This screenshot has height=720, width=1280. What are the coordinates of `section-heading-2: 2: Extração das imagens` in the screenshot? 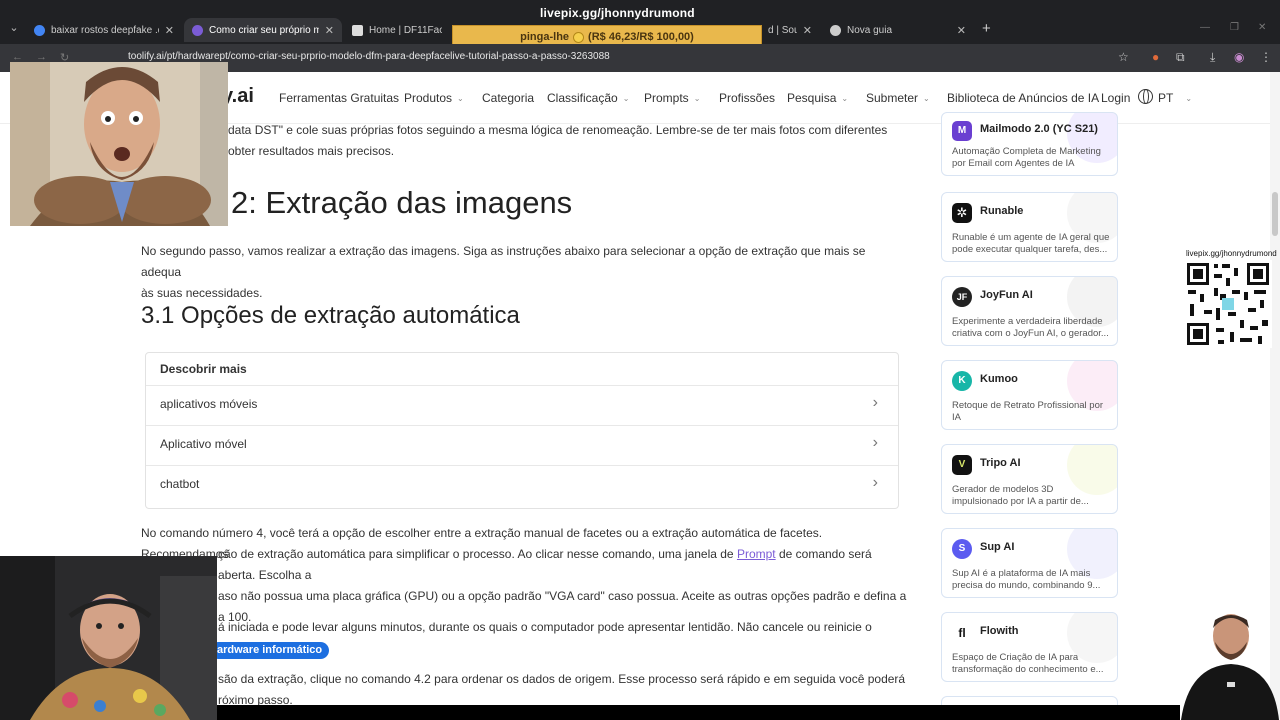 It's located at (402, 202).